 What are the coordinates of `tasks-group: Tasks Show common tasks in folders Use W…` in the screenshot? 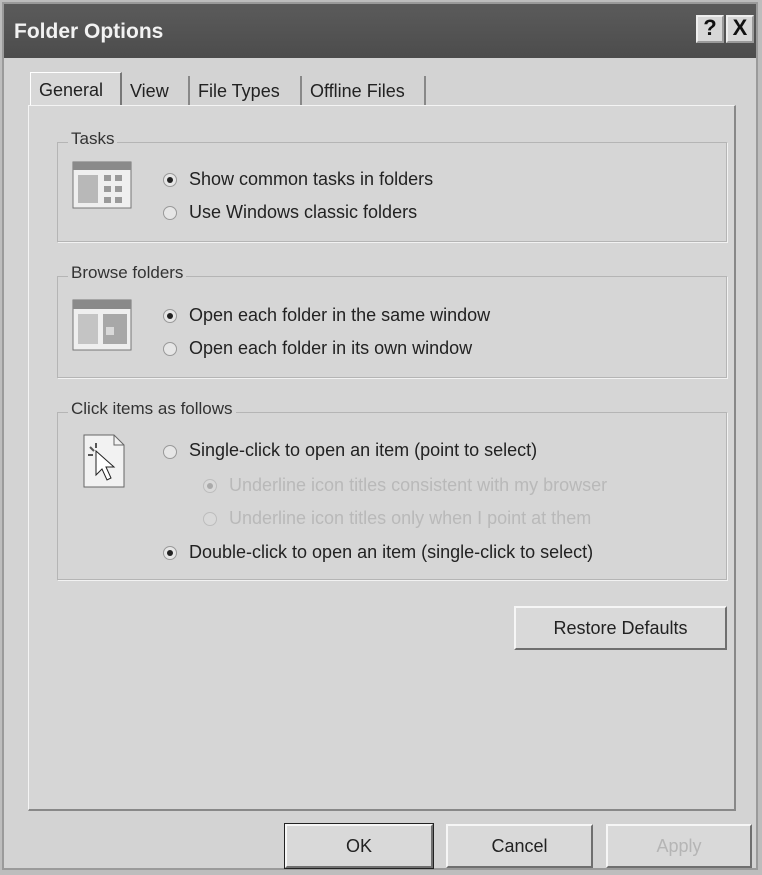 It's located at (392, 185).